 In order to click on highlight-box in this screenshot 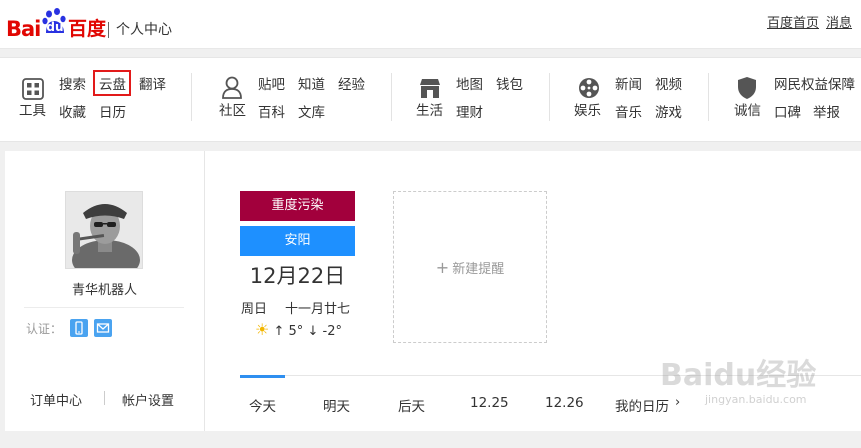, I will do `click(112, 83)`.